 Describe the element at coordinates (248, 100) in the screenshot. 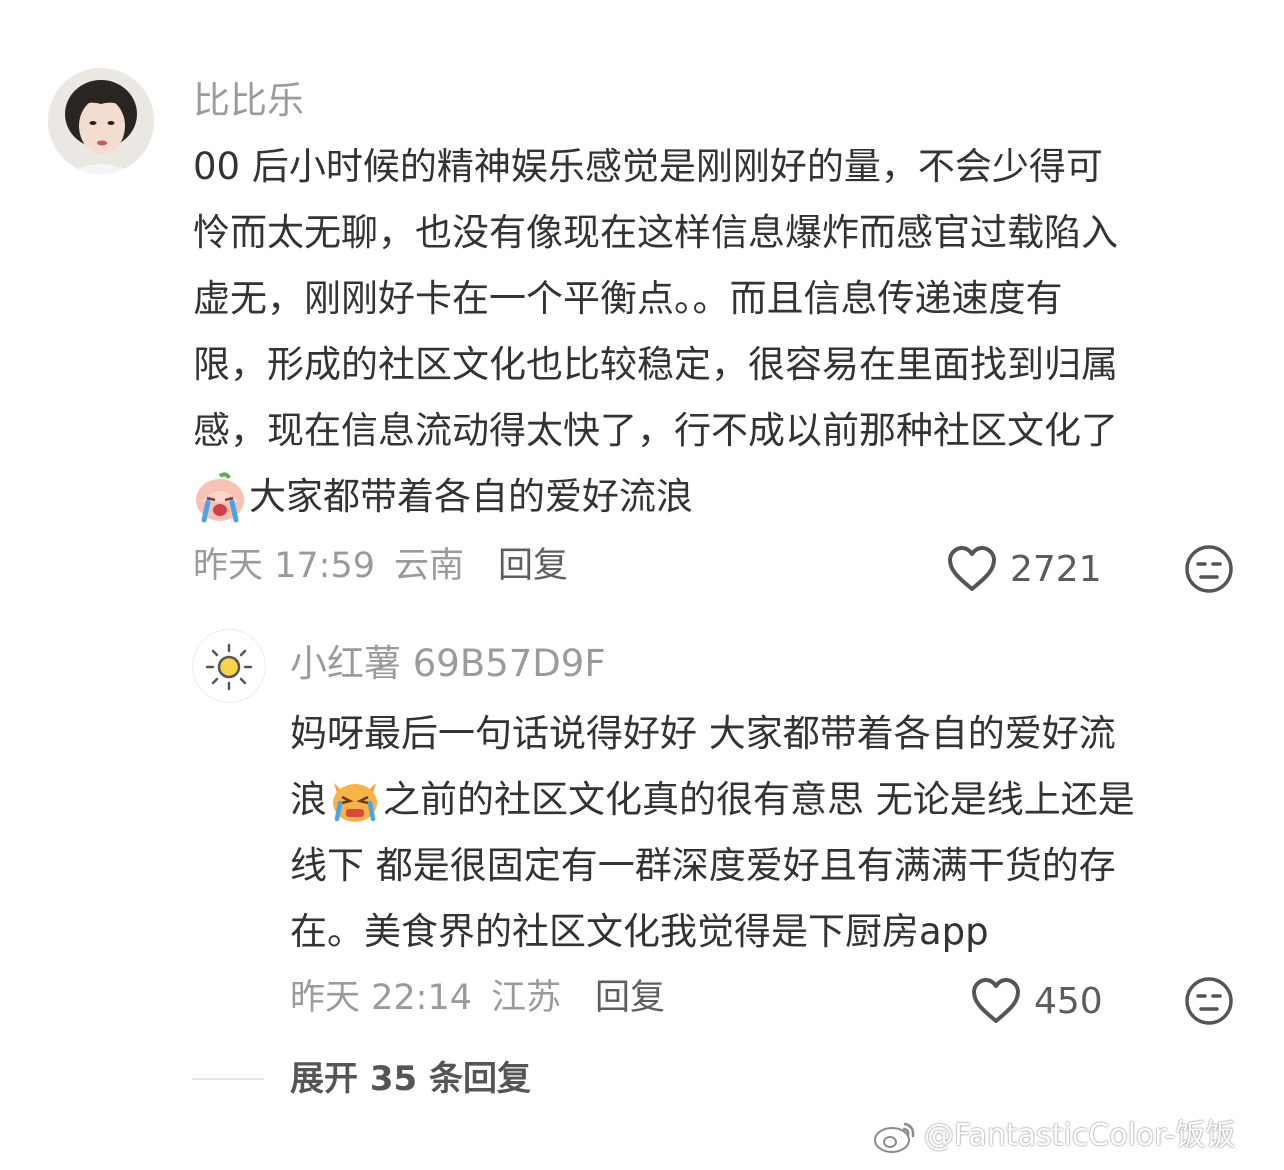

I see `comment-username: 比比乐` at that location.